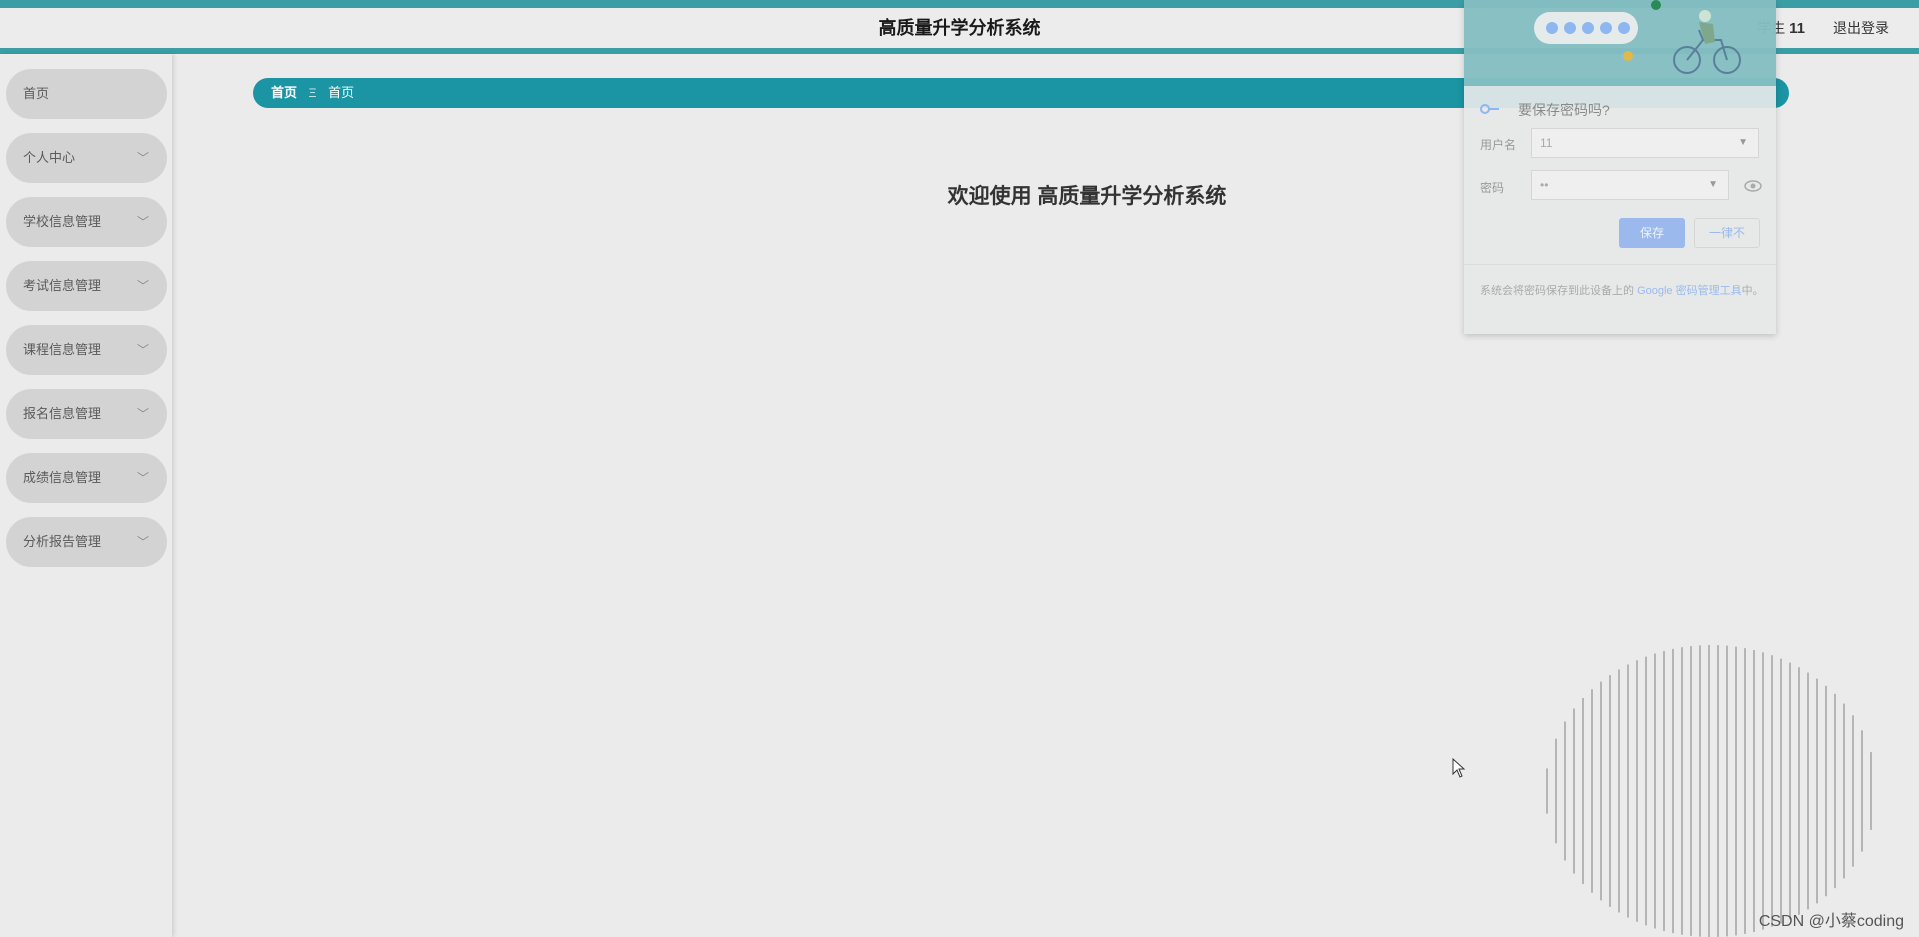 The width and height of the screenshot is (1919, 937). Describe the element at coordinates (62, 477) in the screenshot. I see `sidebar-item-label: 成绩信息管理` at that location.